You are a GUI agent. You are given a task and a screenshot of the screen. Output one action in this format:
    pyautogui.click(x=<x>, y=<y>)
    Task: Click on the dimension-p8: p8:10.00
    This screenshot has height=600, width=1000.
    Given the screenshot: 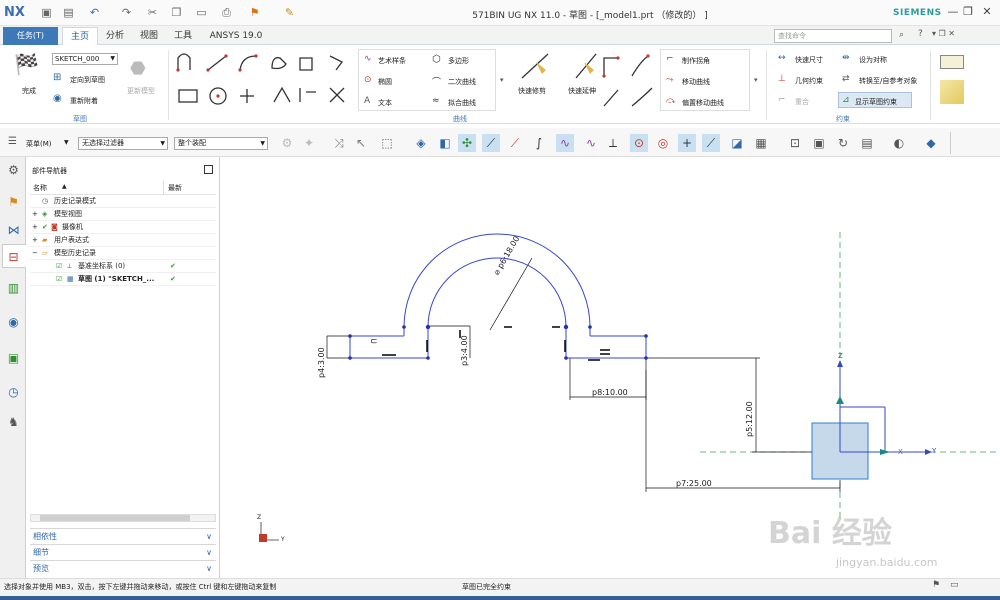 What is the action you would take?
    pyautogui.click(x=610, y=392)
    